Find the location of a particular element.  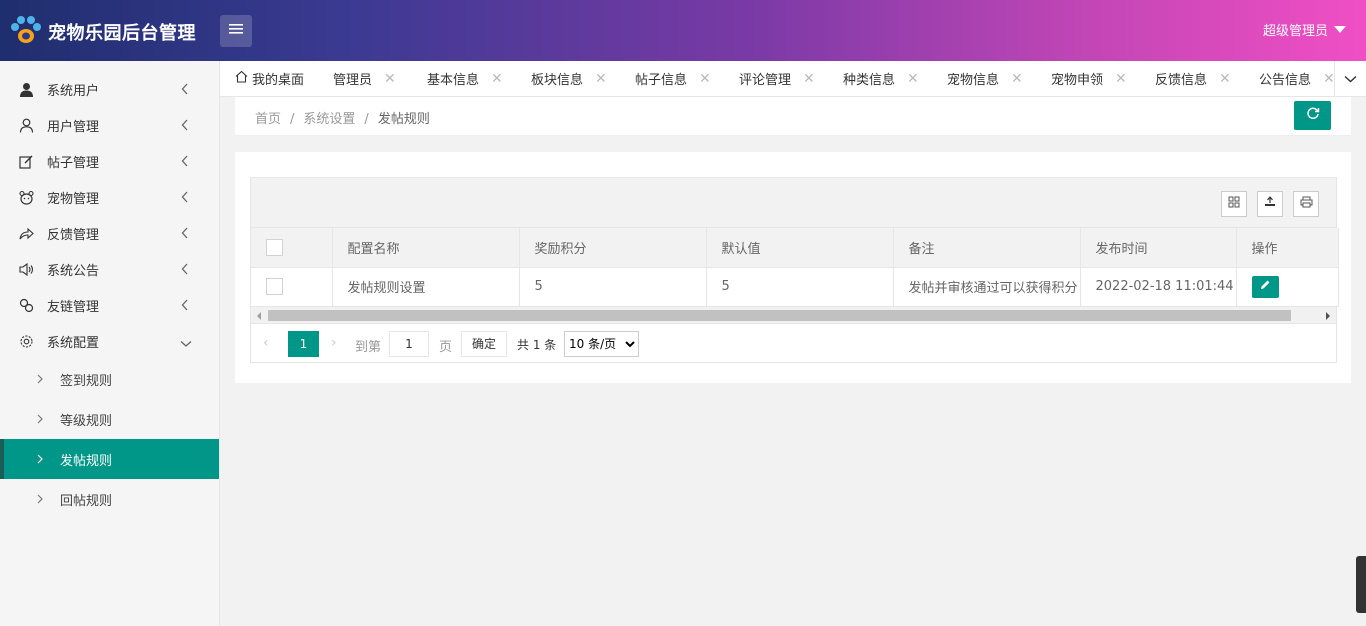

floating-widget is located at coordinates (1361, 584).